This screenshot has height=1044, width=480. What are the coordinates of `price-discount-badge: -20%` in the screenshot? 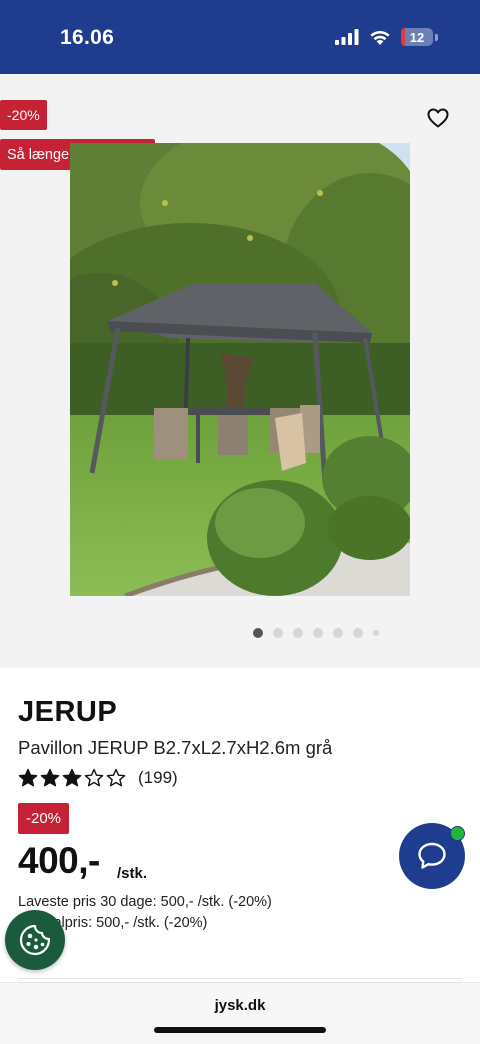 It's located at (44, 818).